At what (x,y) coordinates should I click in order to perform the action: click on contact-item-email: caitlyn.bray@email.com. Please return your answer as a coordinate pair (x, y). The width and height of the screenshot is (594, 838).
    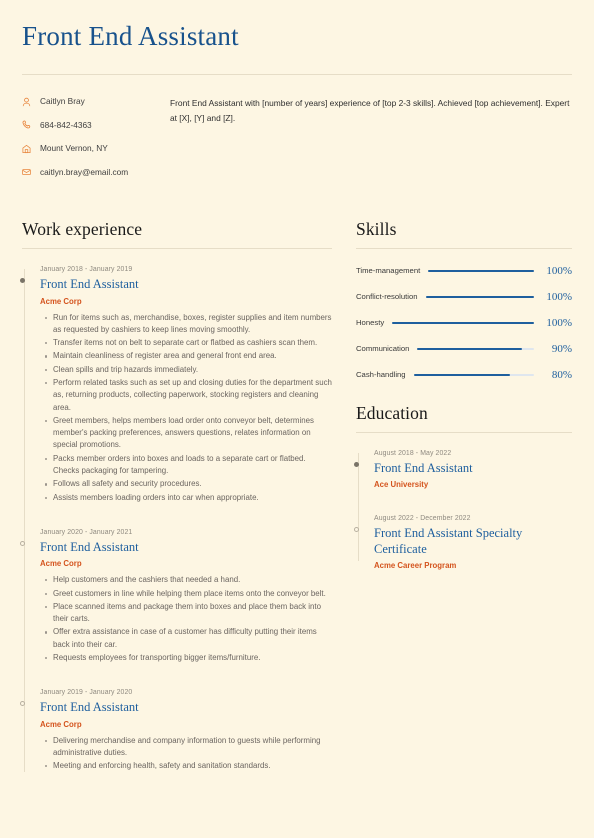
    Looking at the image, I should click on (87, 172).